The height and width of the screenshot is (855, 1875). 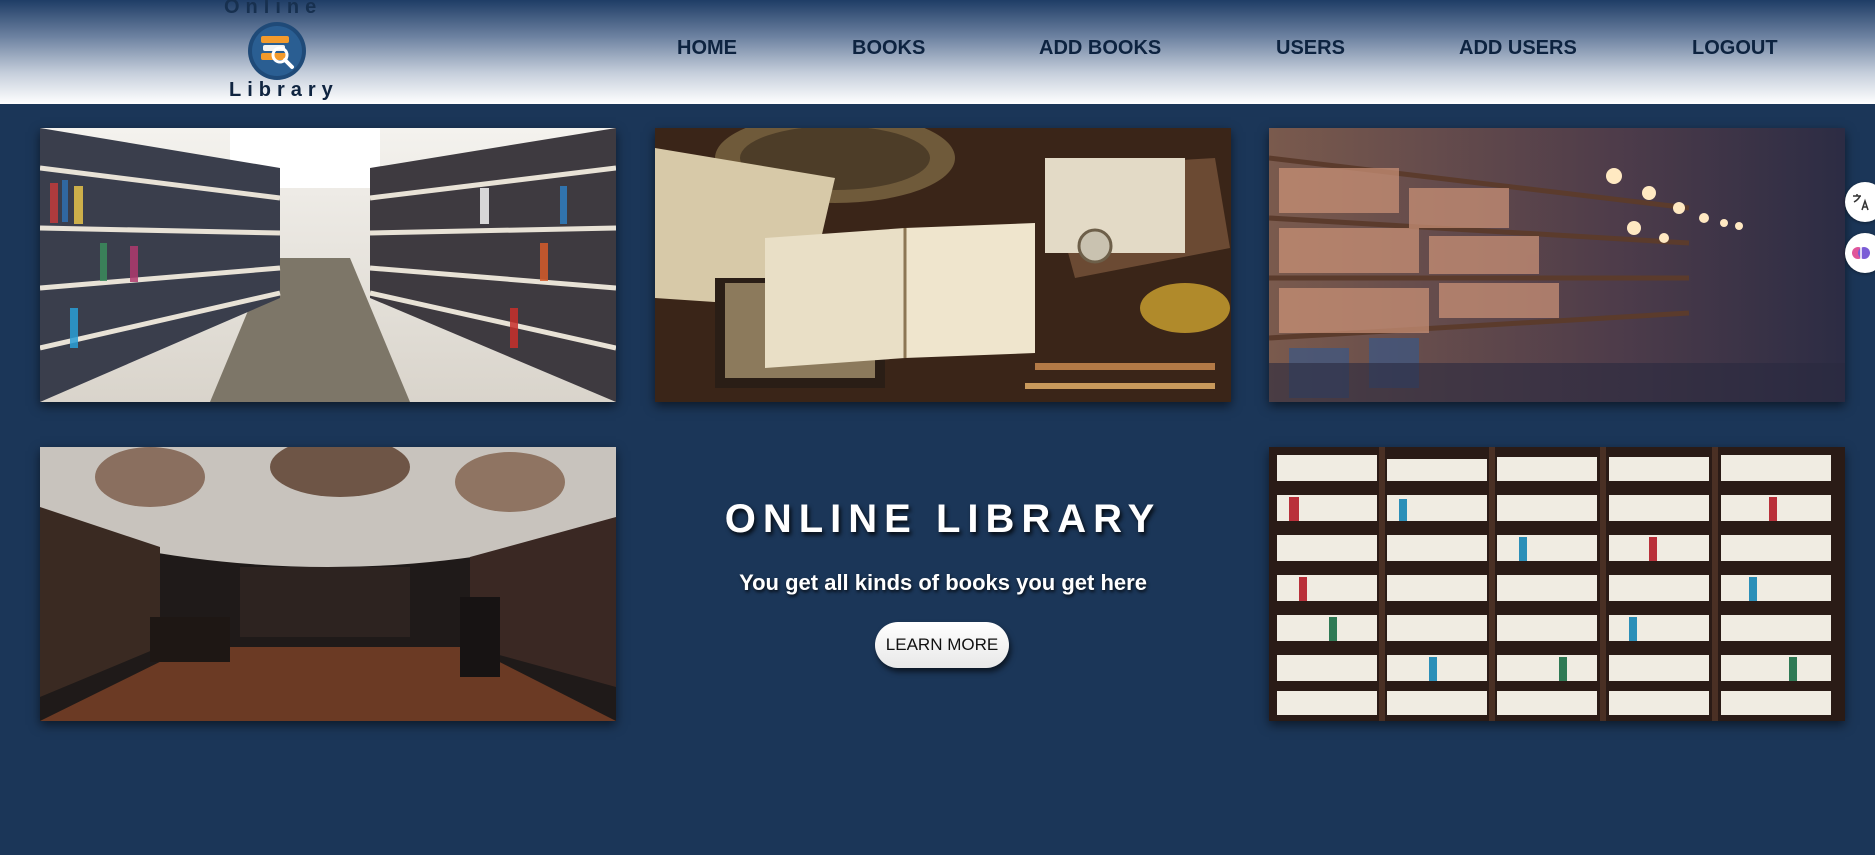 What do you see at coordinates (942, 645) in the screenshot?
I see `learn-more-button: LEARN MORE` at bounding box center [942, 645].